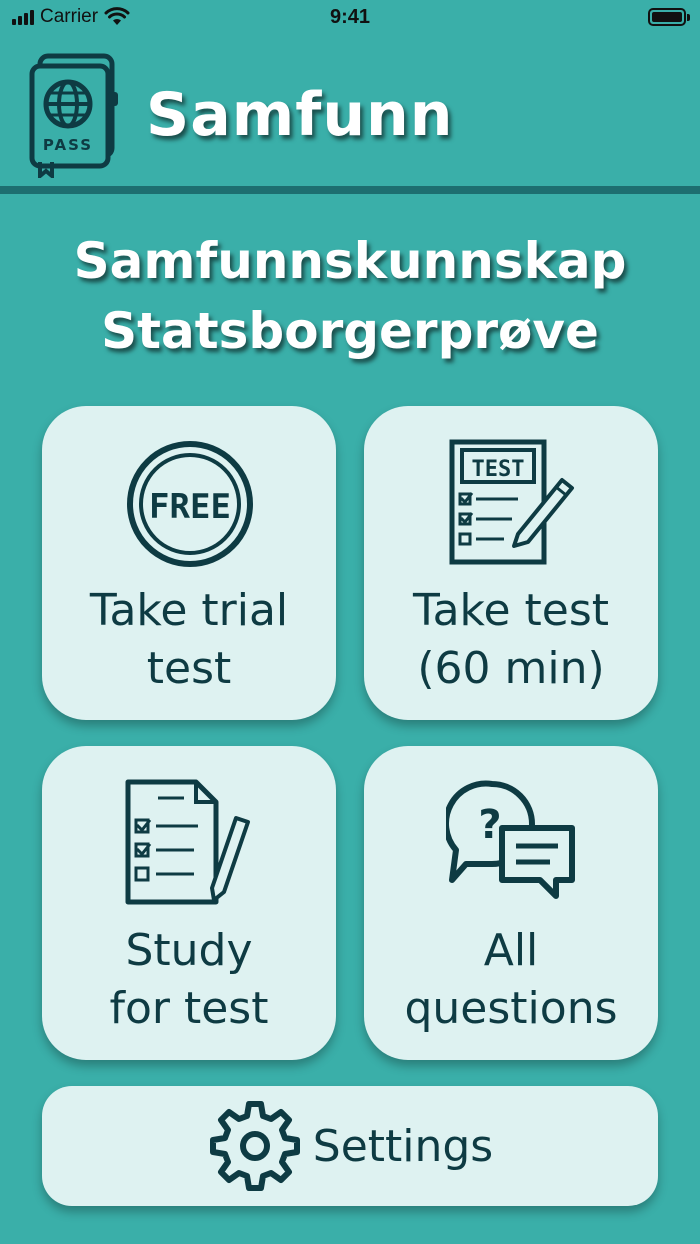 This screenshot has height=1244, width=700. What do you see at coordinates (350, 190) in the screenshot?
I see `header-divider` at bounding box center [350, 190].